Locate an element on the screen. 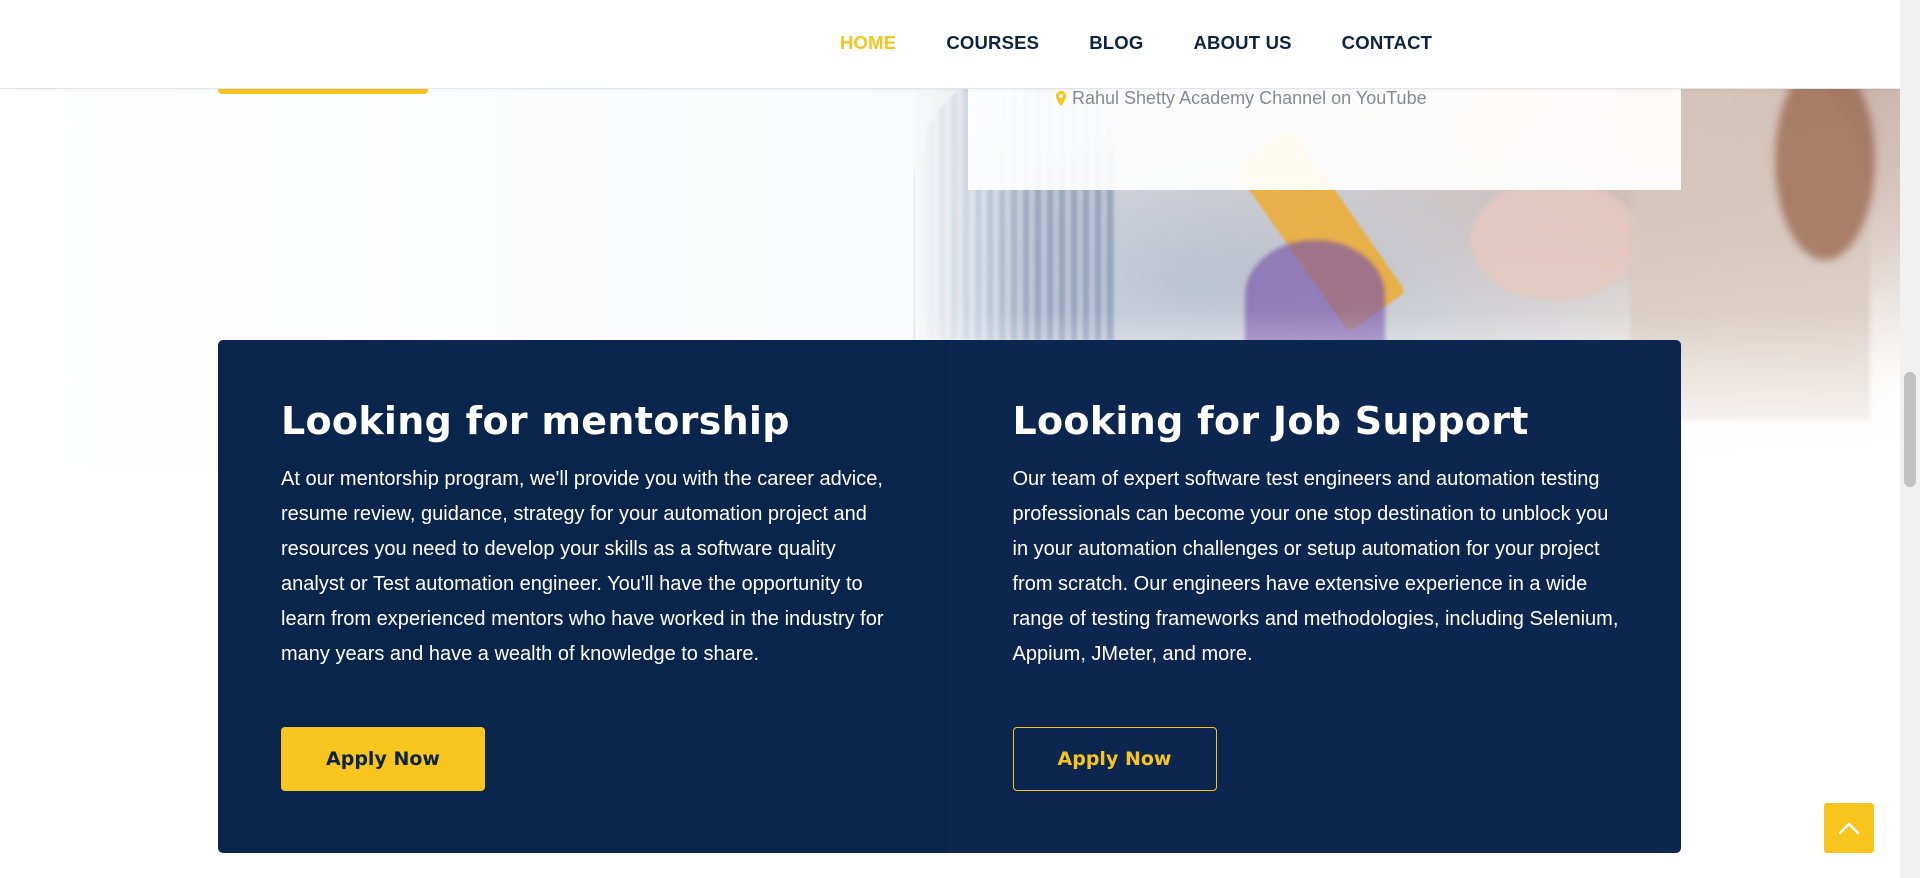  page-scrollbar is located at coordinates (1910, 439).